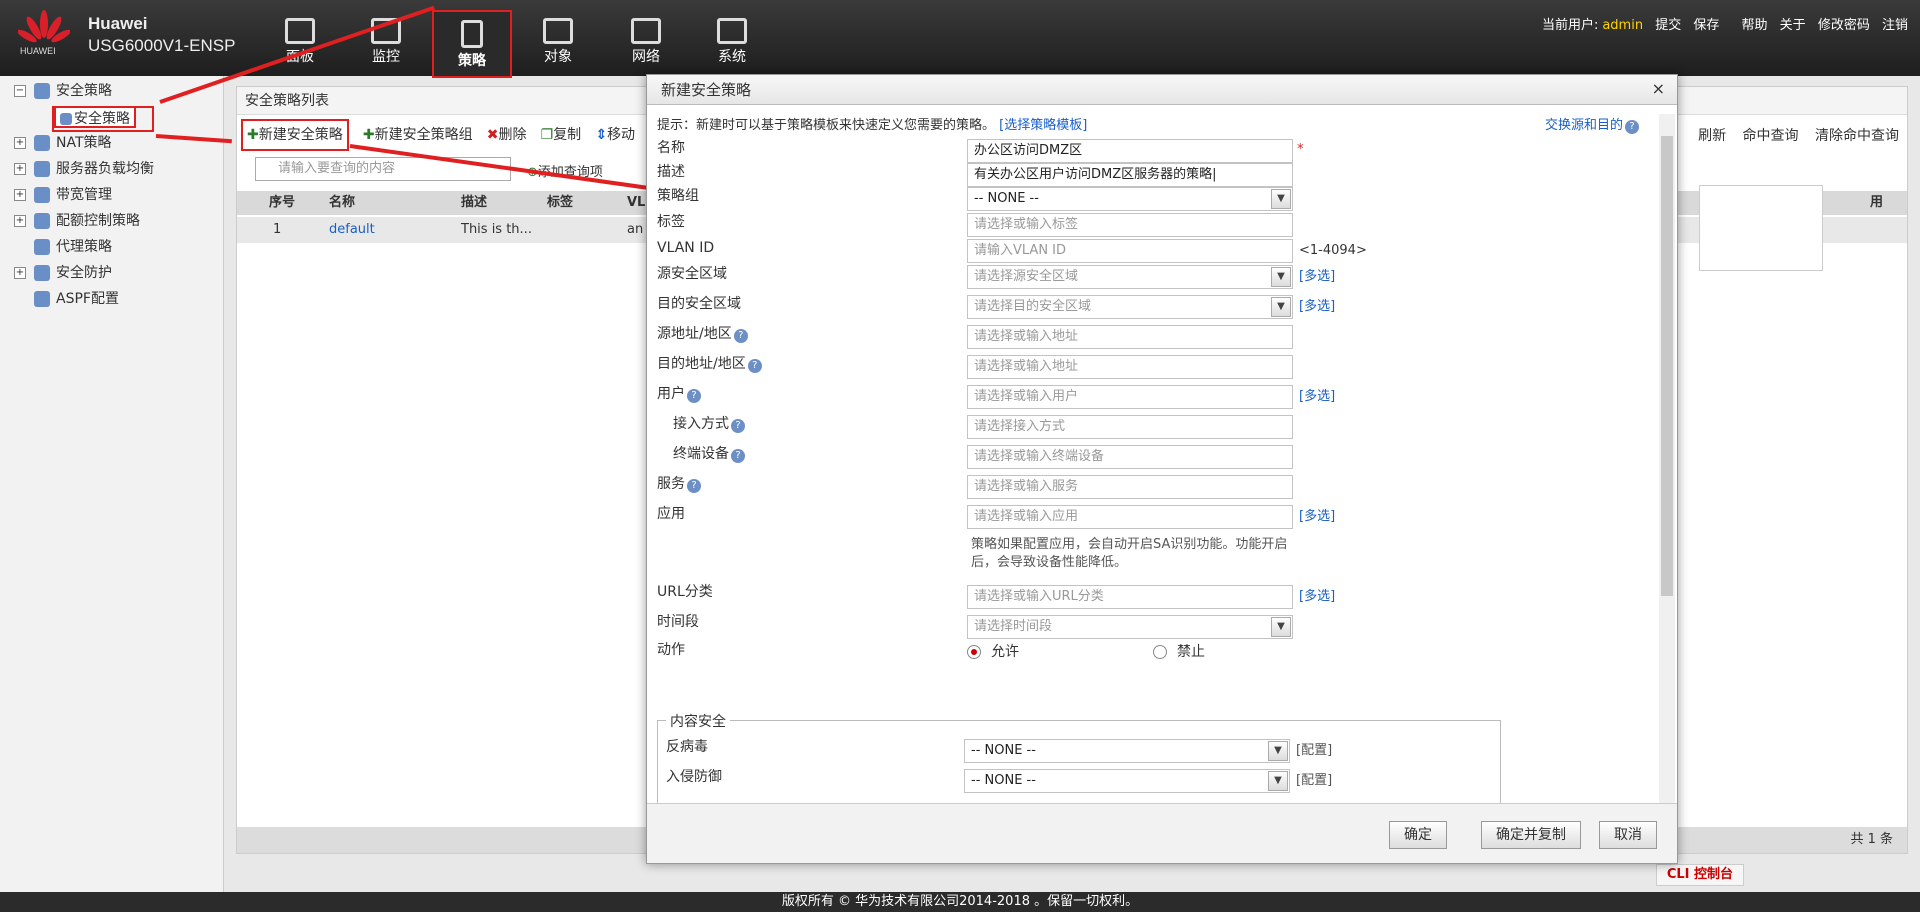  I want to click on nav-system: 系统, so click(732, 42).